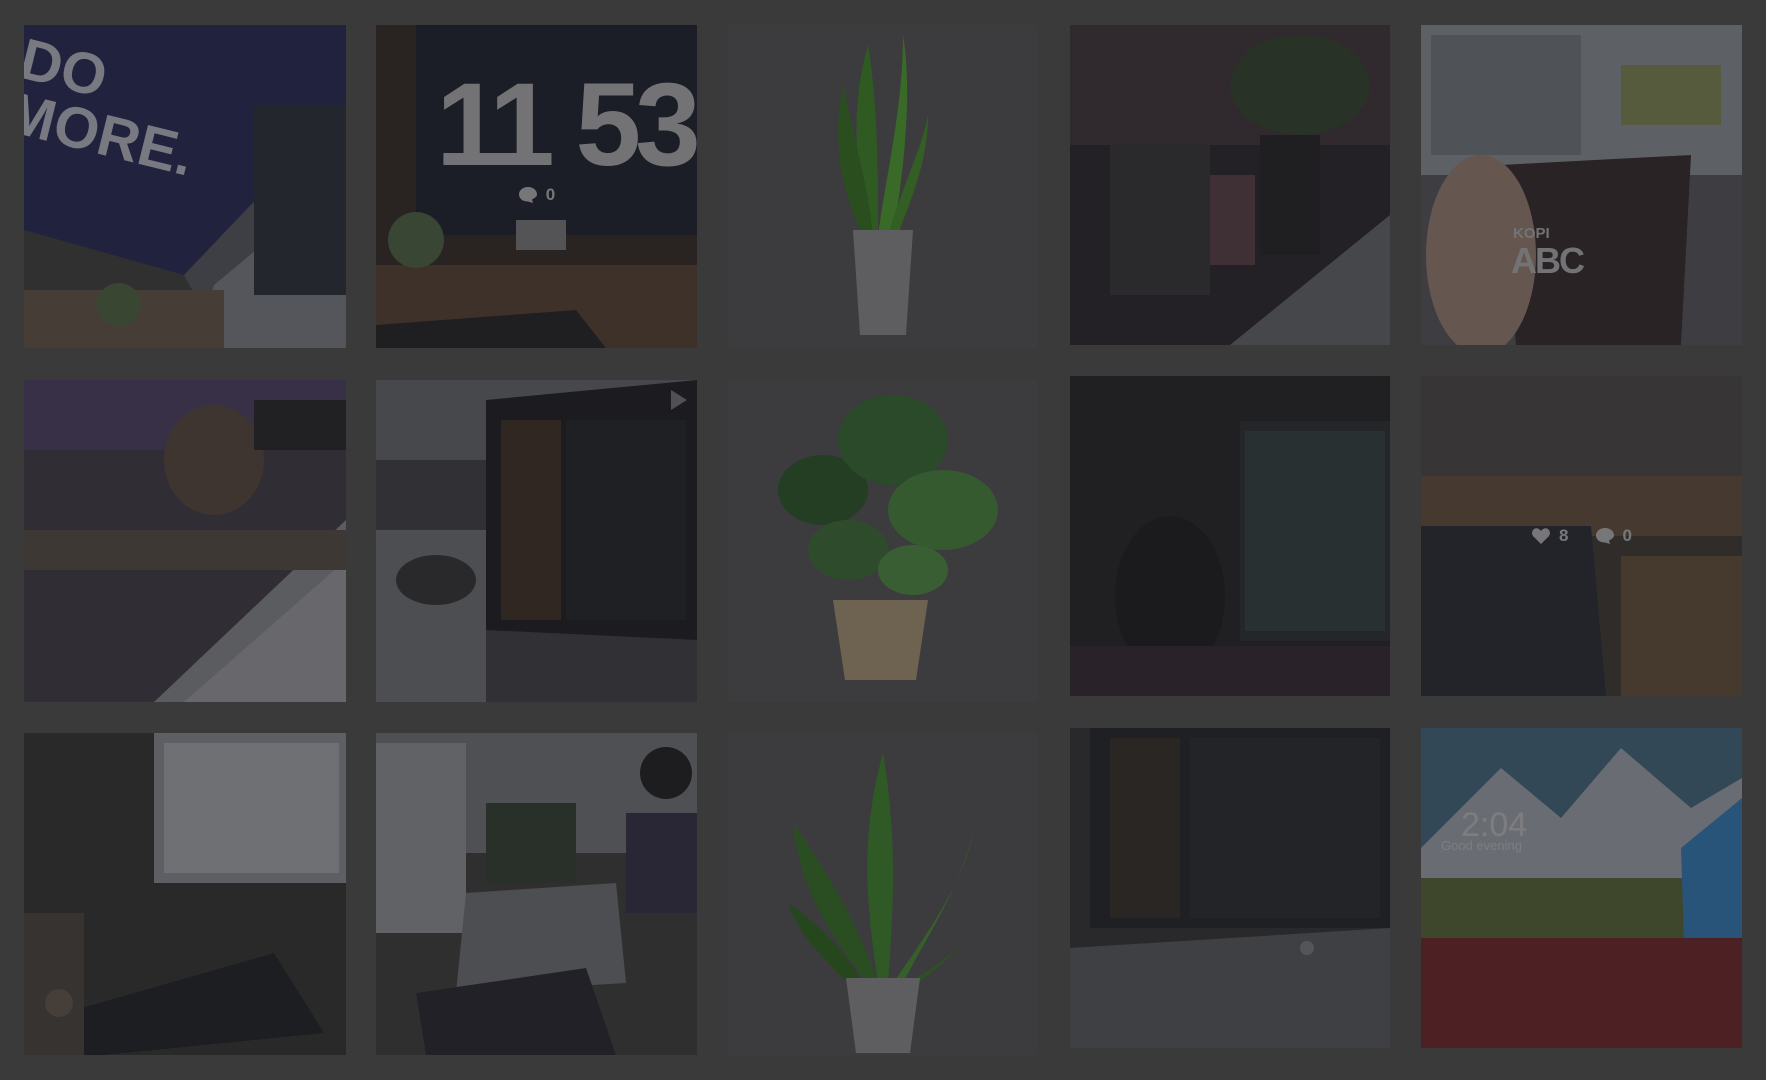 This screenshot has width=1766, height=1080. I want to click on mug-text: ABC, so click(1548, 260).